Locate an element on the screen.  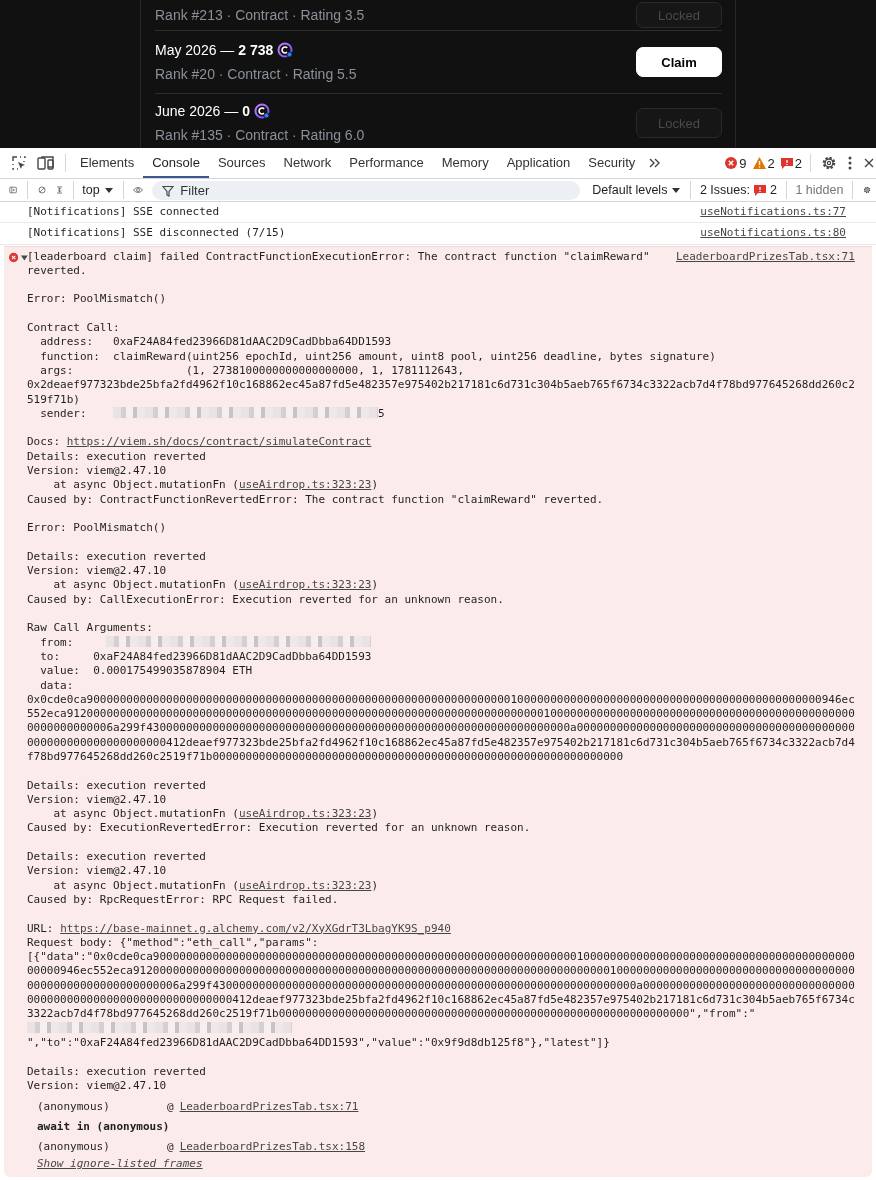
console-text: sender: 5 is located at coordinates (212, 414).